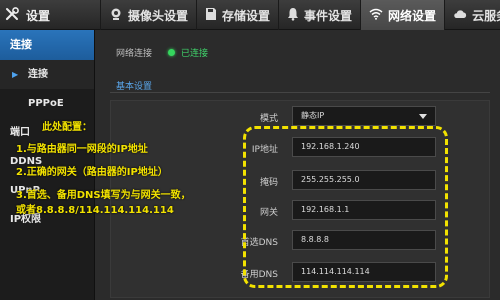 The image size is (500, 300). I want to click on secondary-dns-label: 备用DNS, so click(259, 275).